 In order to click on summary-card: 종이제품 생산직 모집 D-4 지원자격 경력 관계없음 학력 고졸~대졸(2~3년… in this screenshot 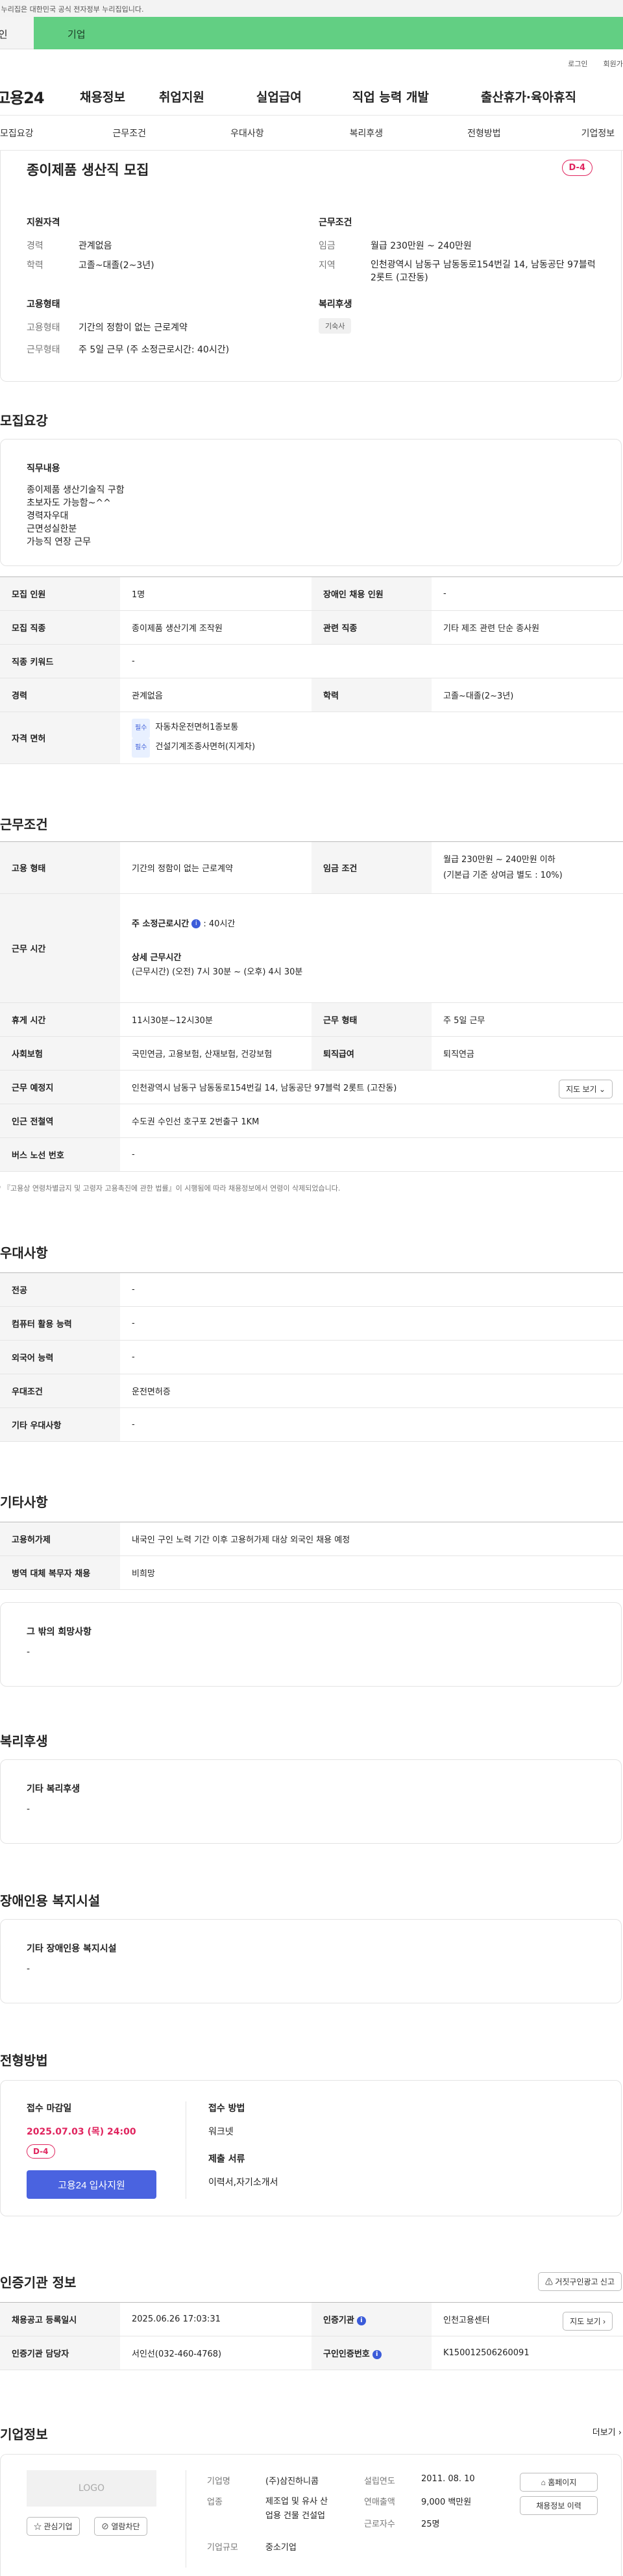, I will do `click(311, 266)`.